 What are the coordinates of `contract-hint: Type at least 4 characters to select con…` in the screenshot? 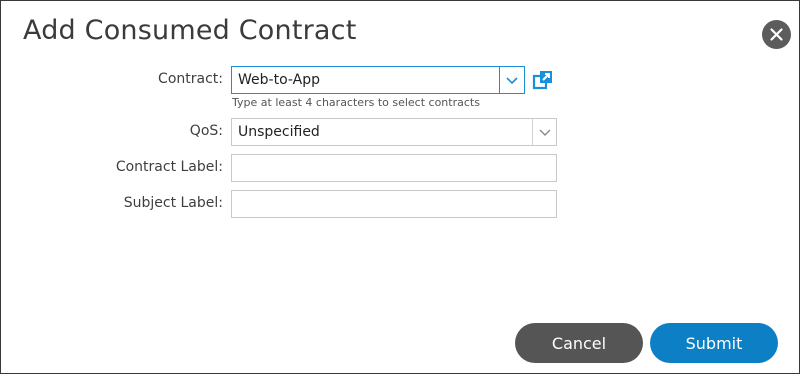 It's located at (356, 102).